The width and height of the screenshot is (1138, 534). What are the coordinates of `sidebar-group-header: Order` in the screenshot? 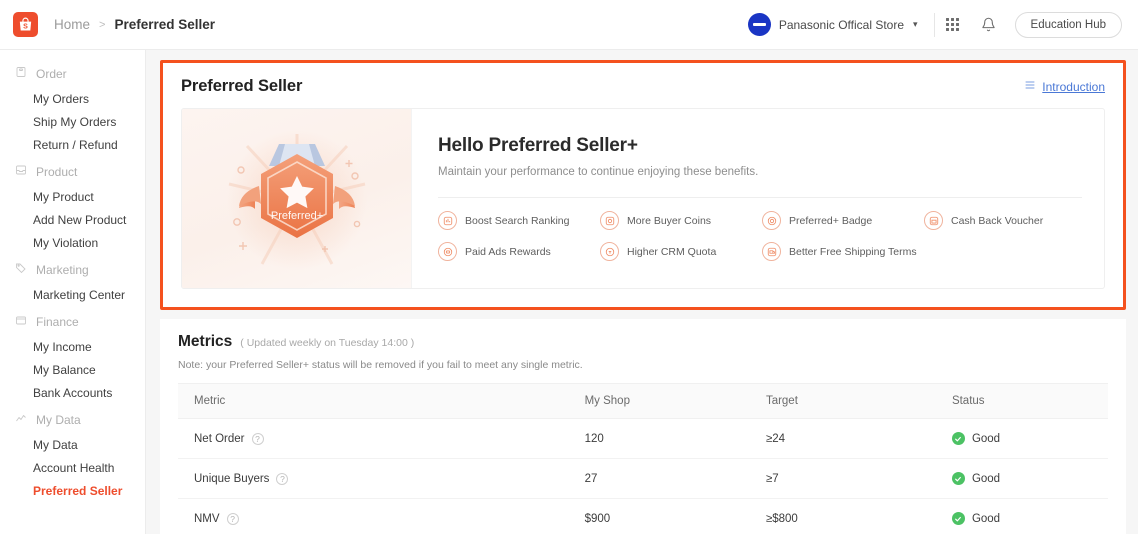 It's located at (72, 73).